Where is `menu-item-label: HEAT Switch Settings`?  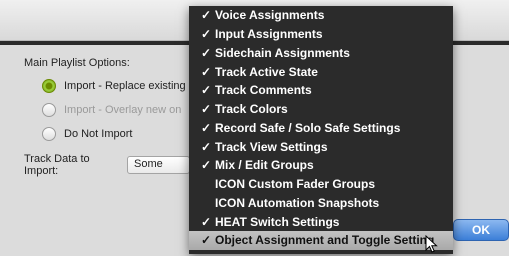
menu-item-label: HEAT Switch Settings is located at coordinates (277, 221).